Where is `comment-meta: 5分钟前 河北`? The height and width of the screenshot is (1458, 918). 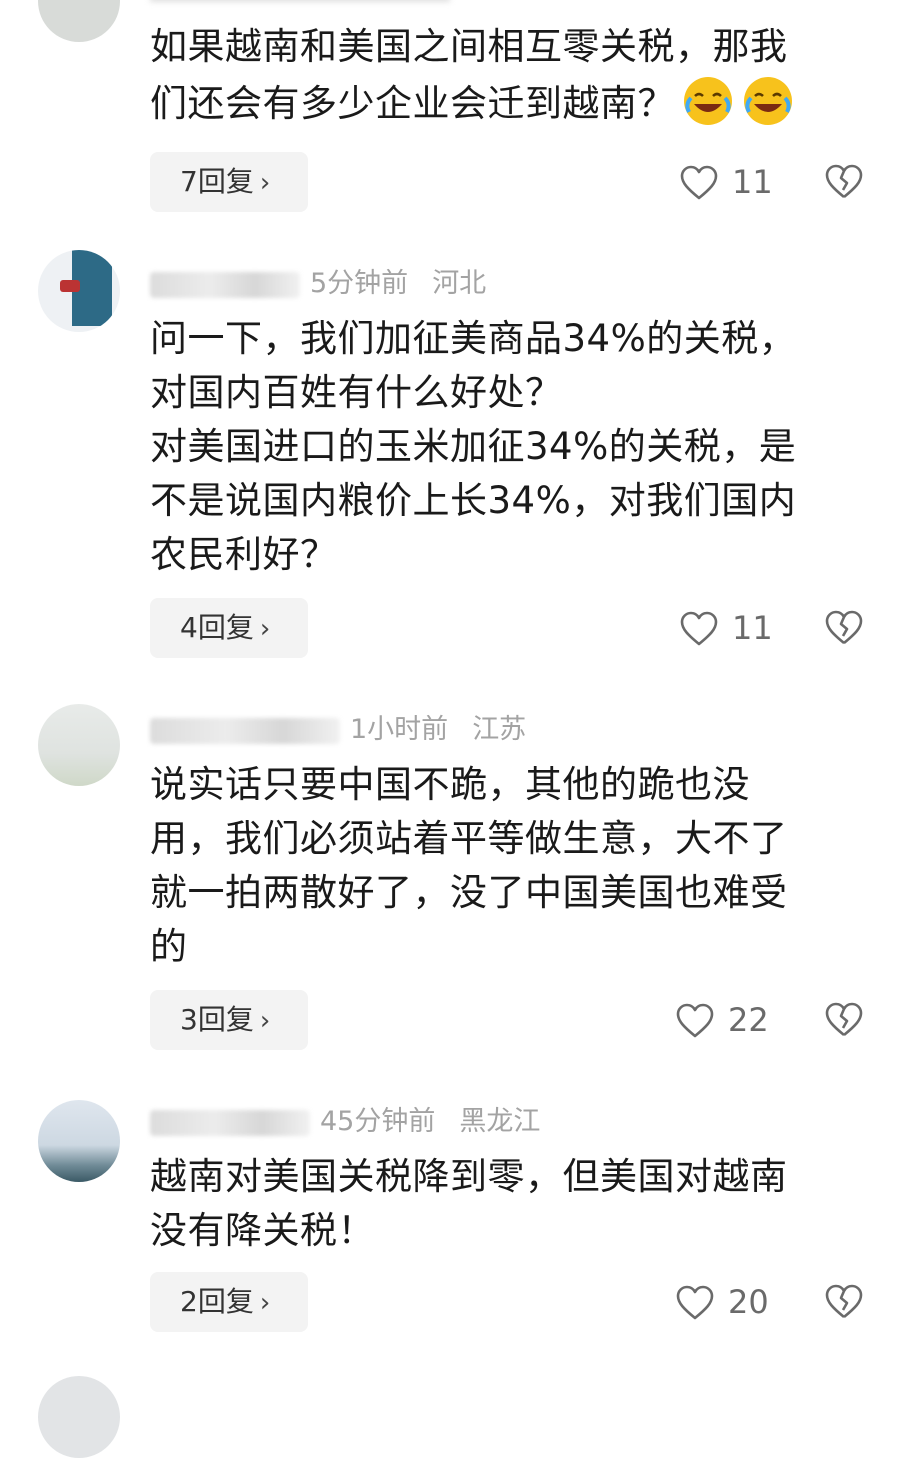 comment-meta: 5分钟前 河北 is located at coordinates (318, 284).